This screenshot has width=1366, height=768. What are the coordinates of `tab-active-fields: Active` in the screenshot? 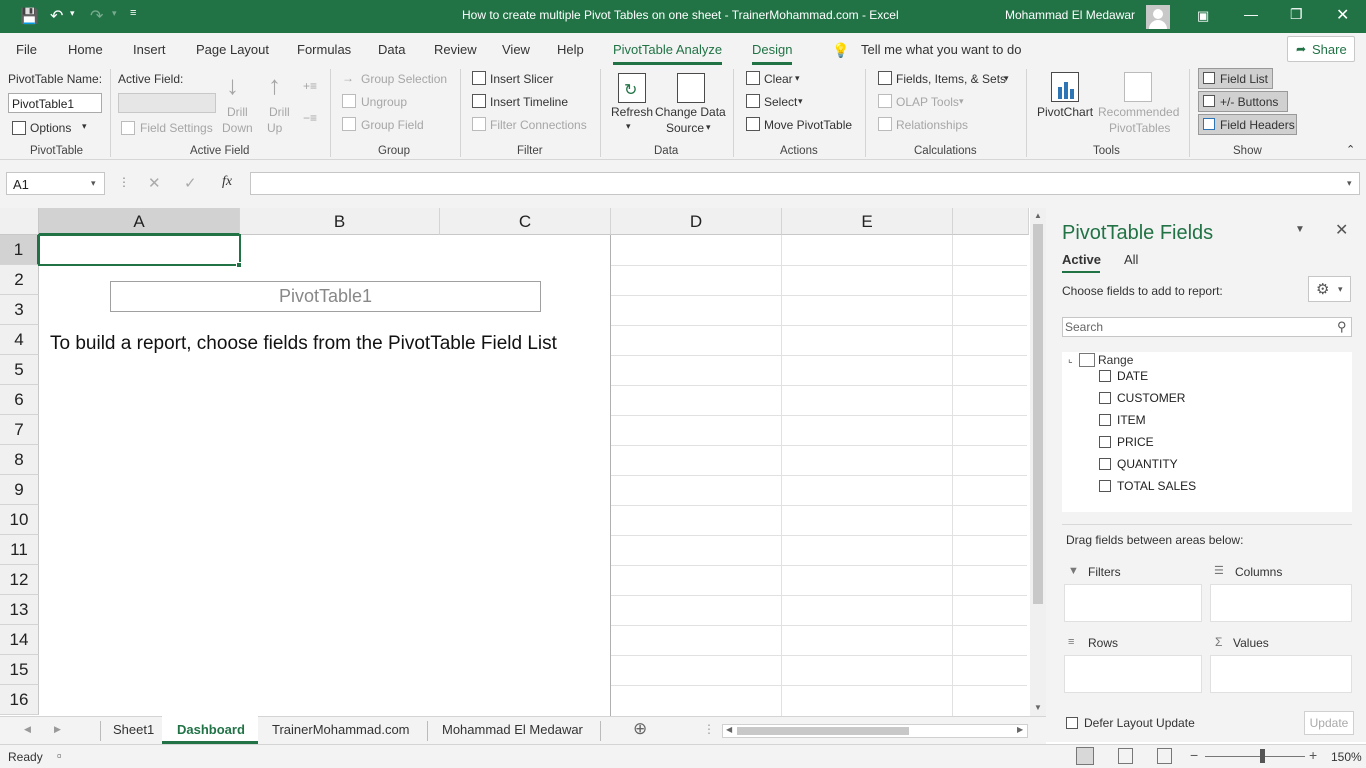 It's located at (1081, 259).